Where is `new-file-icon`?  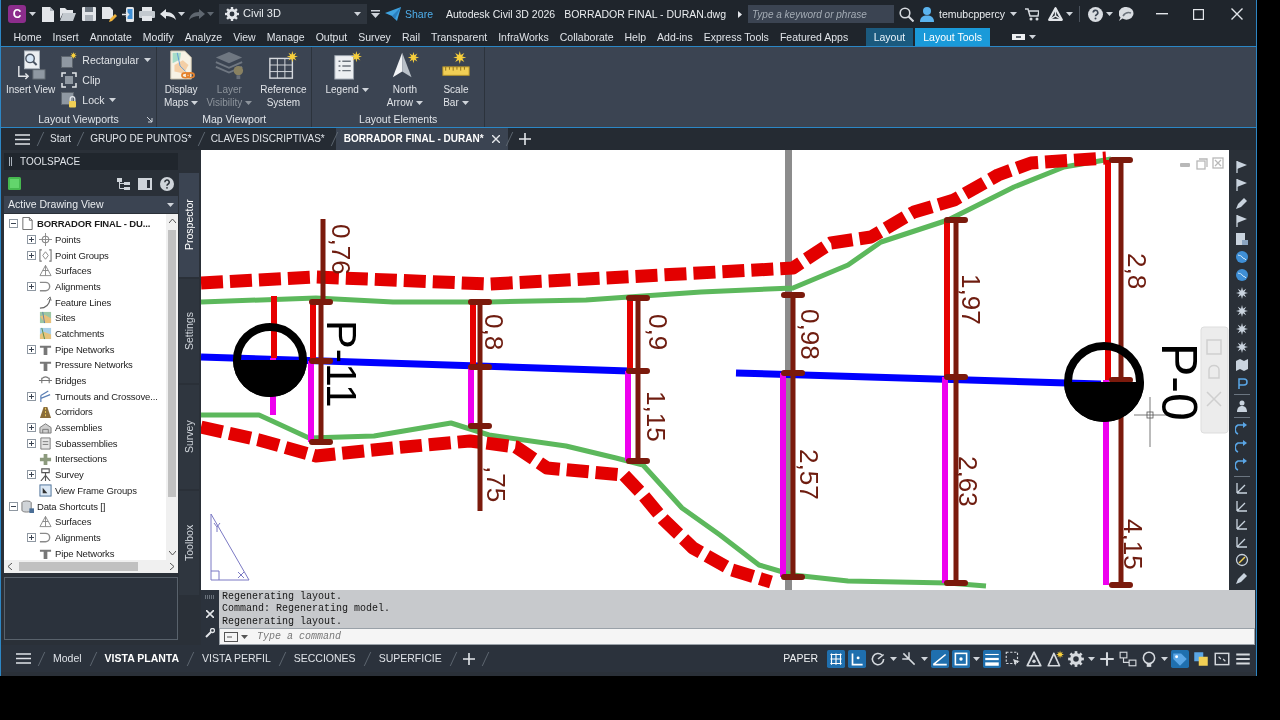
new-file-icon is located at coordinates (48, 14).